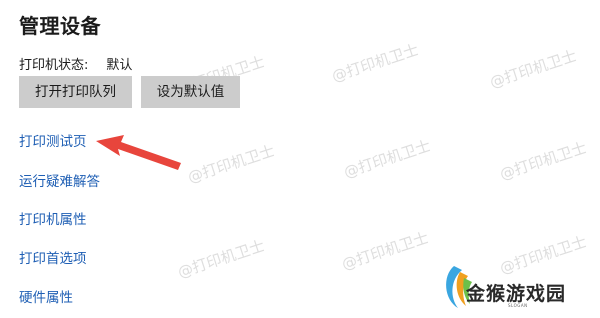  I want to click on logo-slogan: SLOGAN, so click(518, 305).